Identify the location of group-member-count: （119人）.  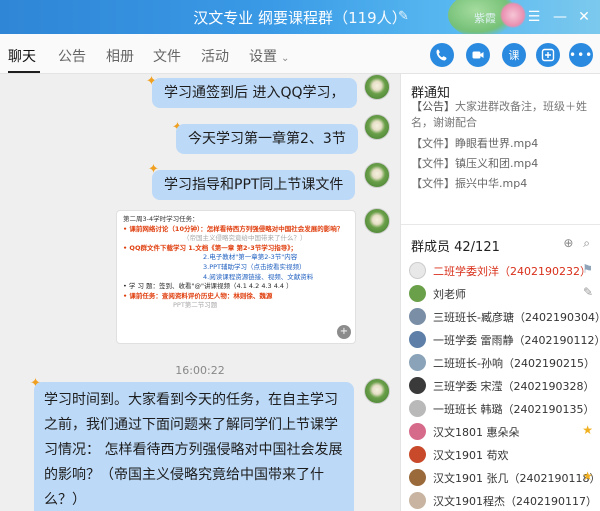
(370, 18).